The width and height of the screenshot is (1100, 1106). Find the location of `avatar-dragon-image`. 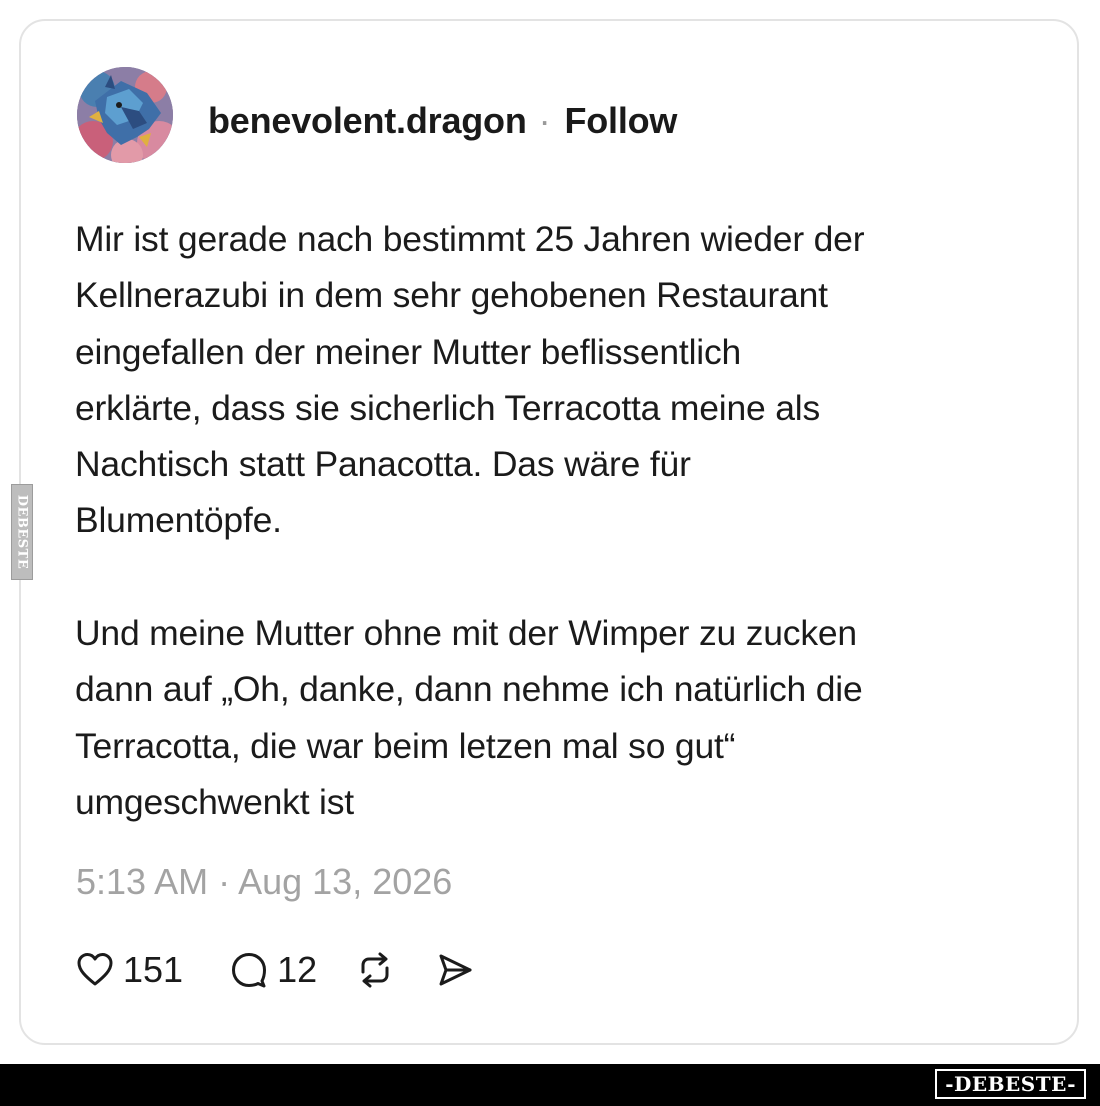

avatar-dragon-image is located at coordinates (125, 115).